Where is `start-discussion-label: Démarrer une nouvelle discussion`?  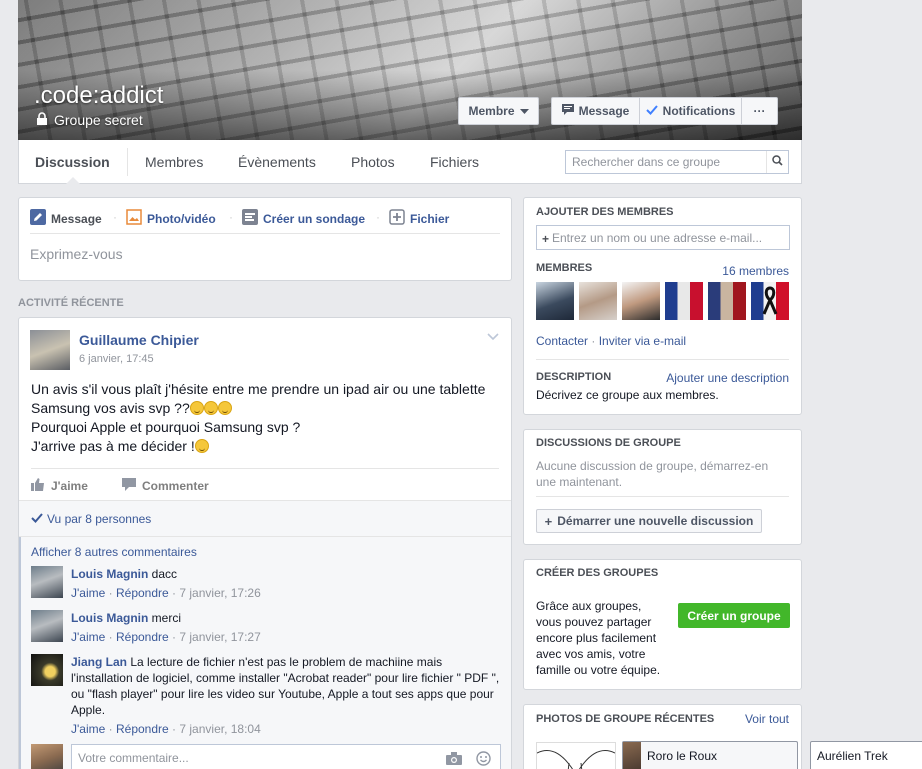 start-discussion-label: Démarrer une nouvelle discussion is located at coordinates (655, 521).